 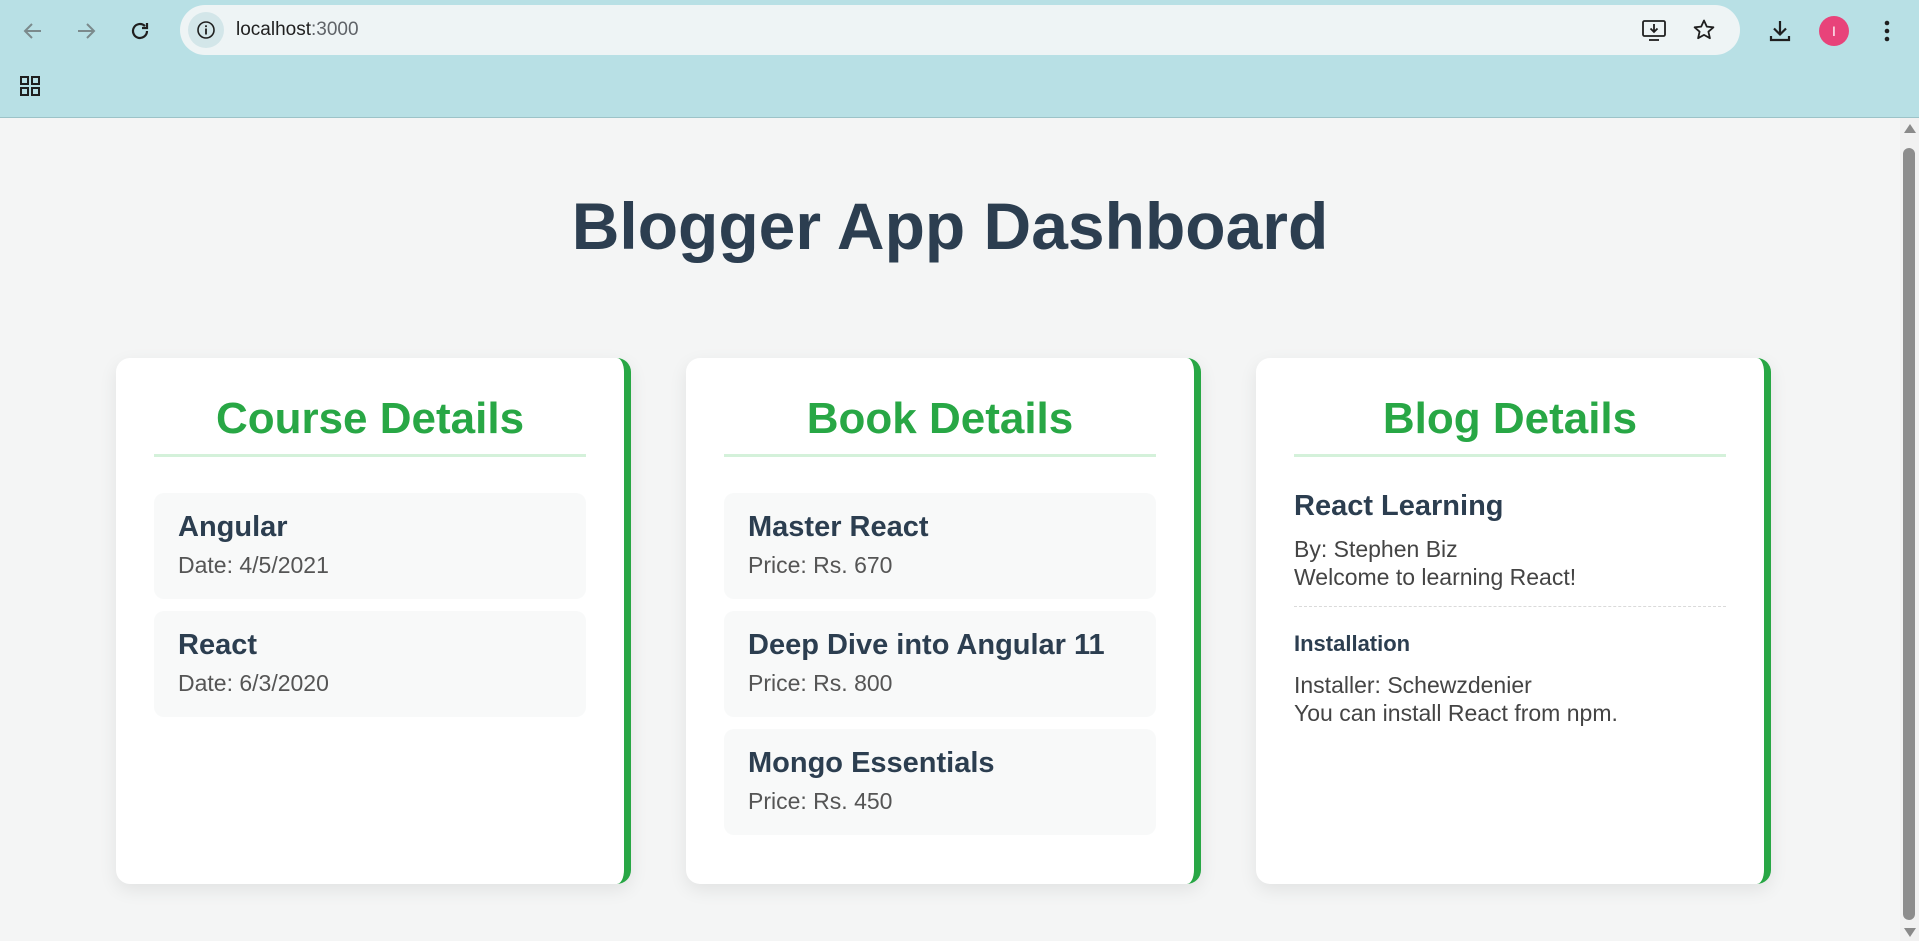 I want to click on url-host: localhost, so click(x=273, y=29).